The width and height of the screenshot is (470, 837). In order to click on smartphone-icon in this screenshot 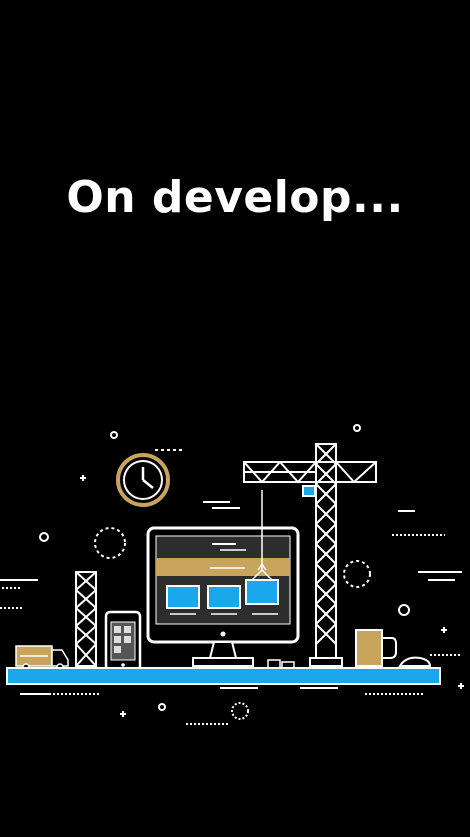, I will do `click(123, 641)`.